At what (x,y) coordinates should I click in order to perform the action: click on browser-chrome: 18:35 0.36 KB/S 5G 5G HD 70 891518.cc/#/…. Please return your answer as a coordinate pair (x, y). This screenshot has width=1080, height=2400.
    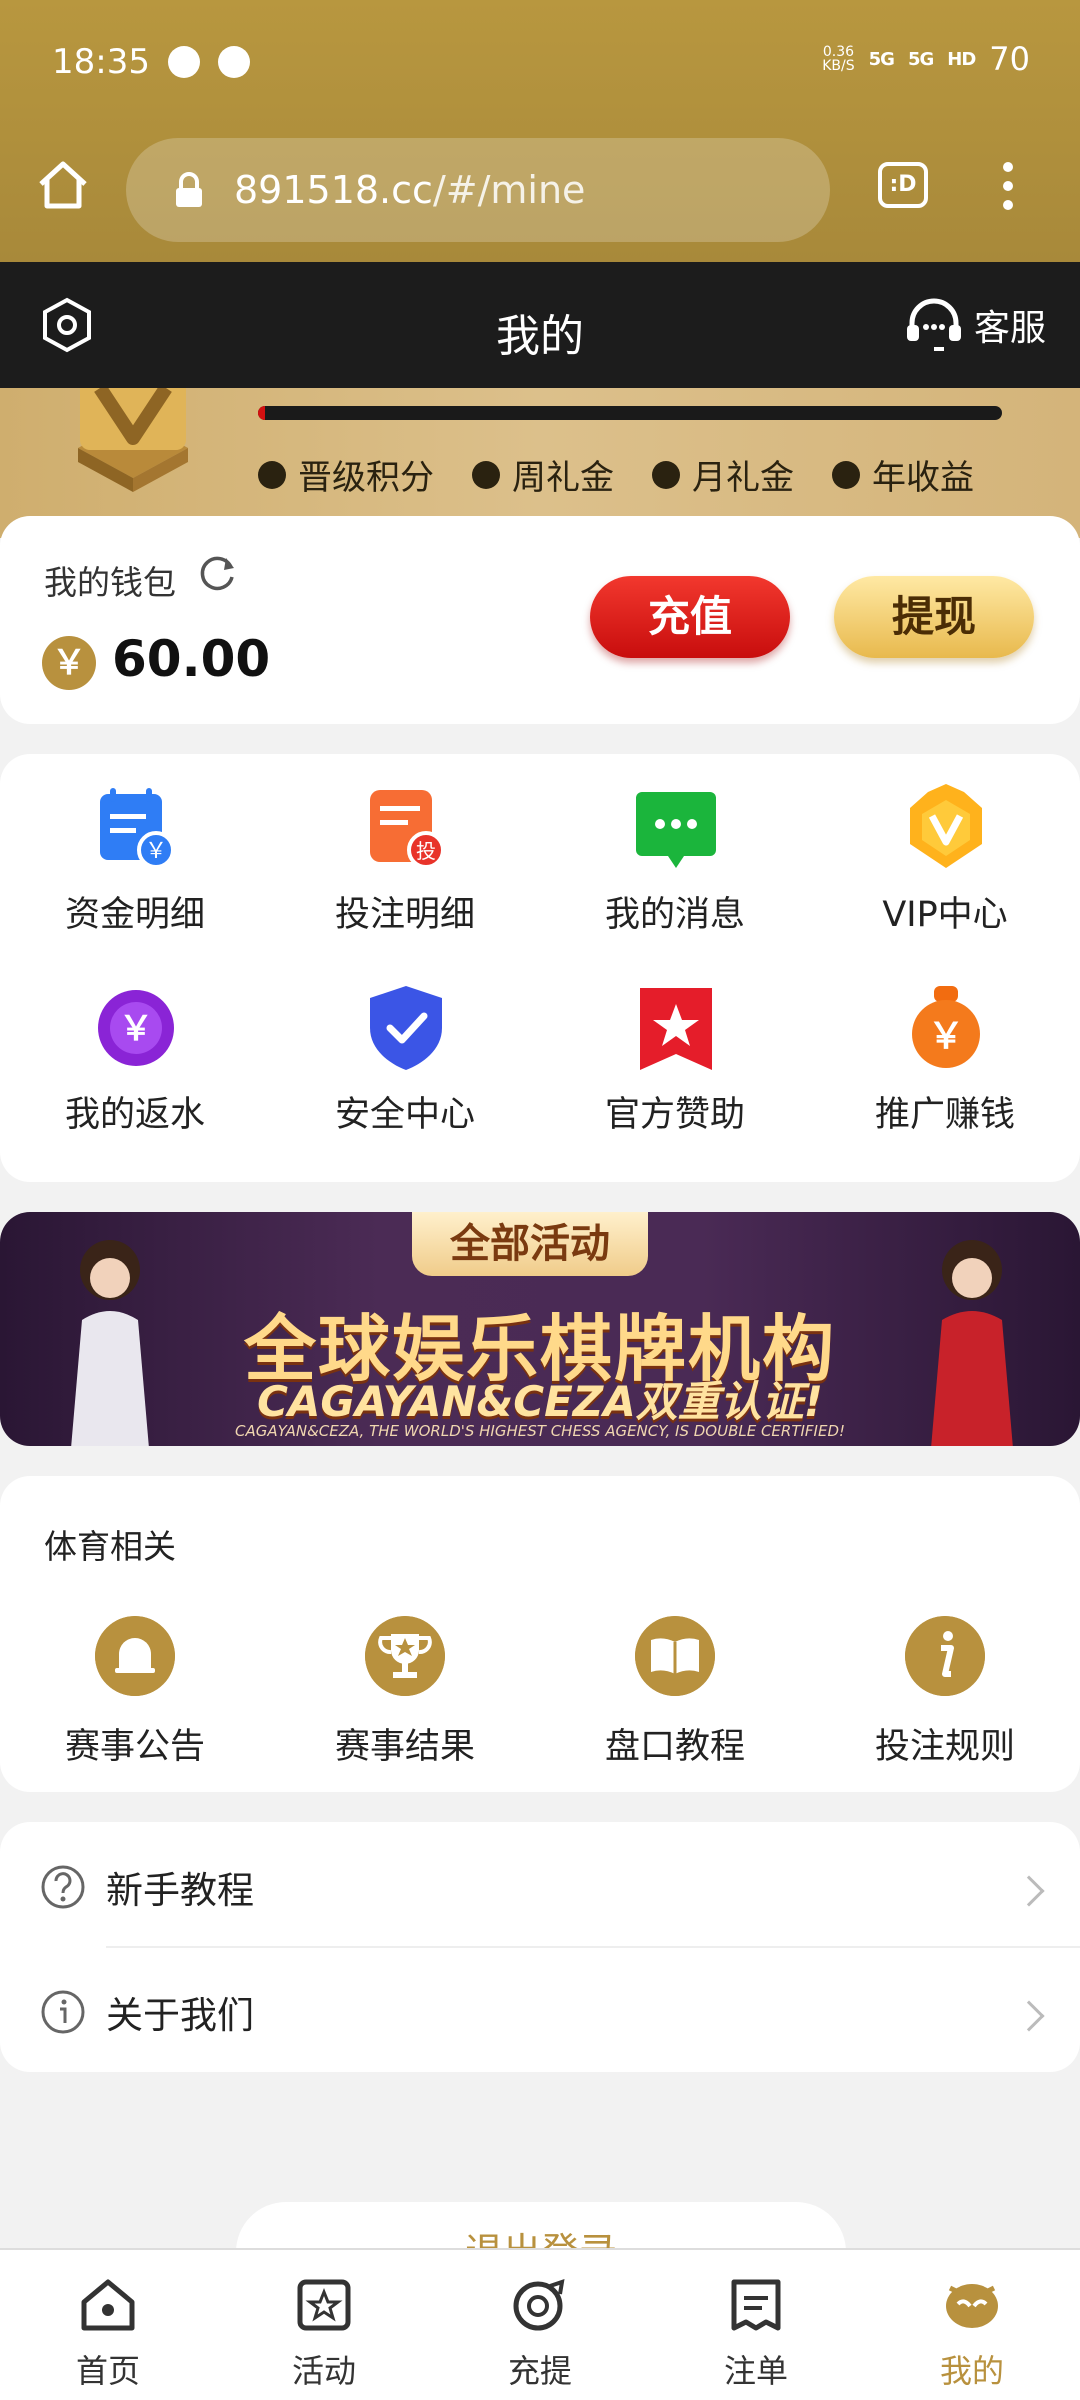
    Looking at the image, I should click on (540, 131).